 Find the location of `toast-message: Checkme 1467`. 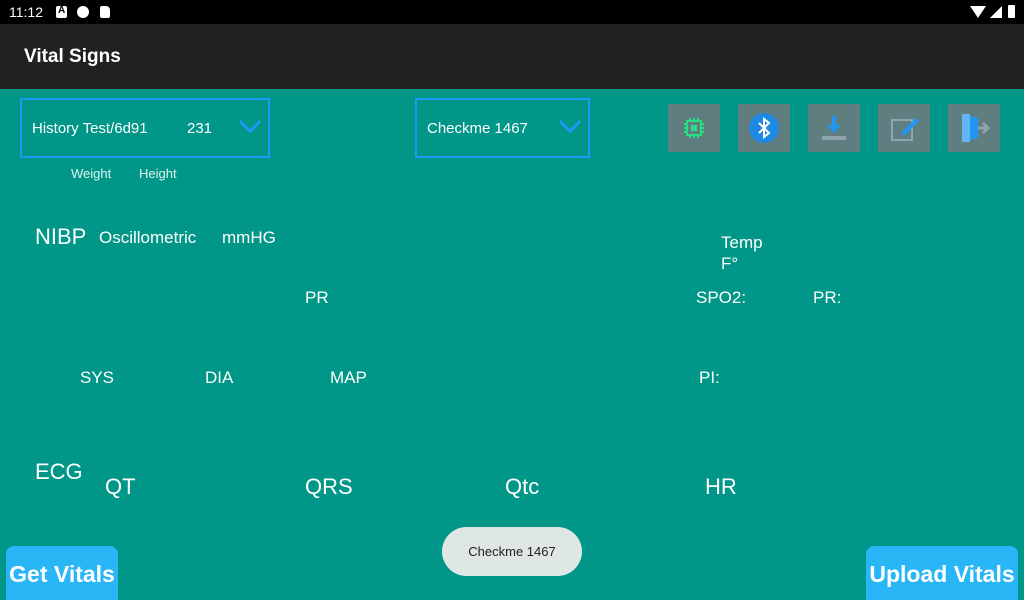

toast-message: Checkme 1467 is located at coordinates (512, 551).